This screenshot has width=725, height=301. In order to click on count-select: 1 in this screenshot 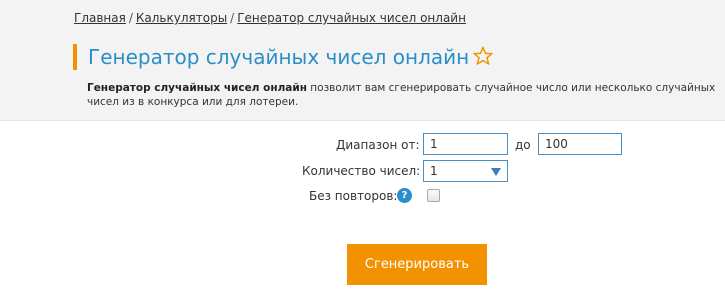, I will do `click(465, 171)`.